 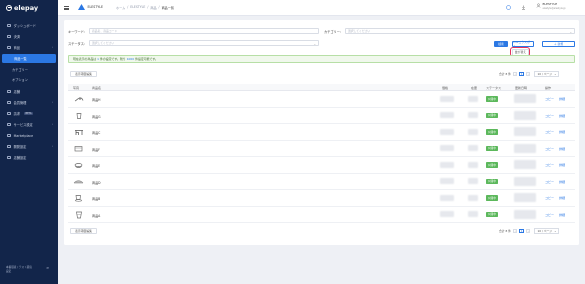 I want to click on limit-notice: 現在表示の商品は 1 件の設定です。残り 1000 件設定可能です。, so click(x=321, y=59).